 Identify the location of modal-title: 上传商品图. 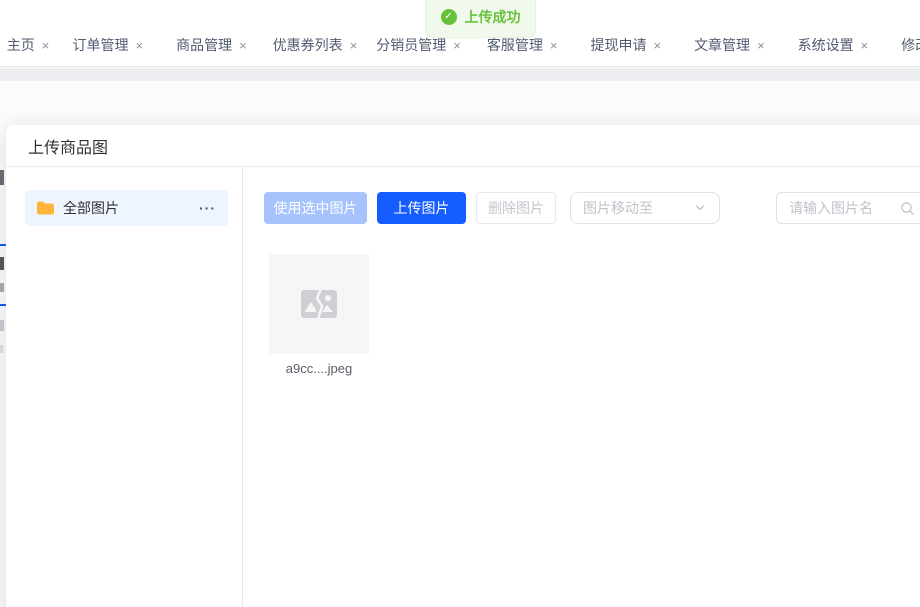
(68, 148).